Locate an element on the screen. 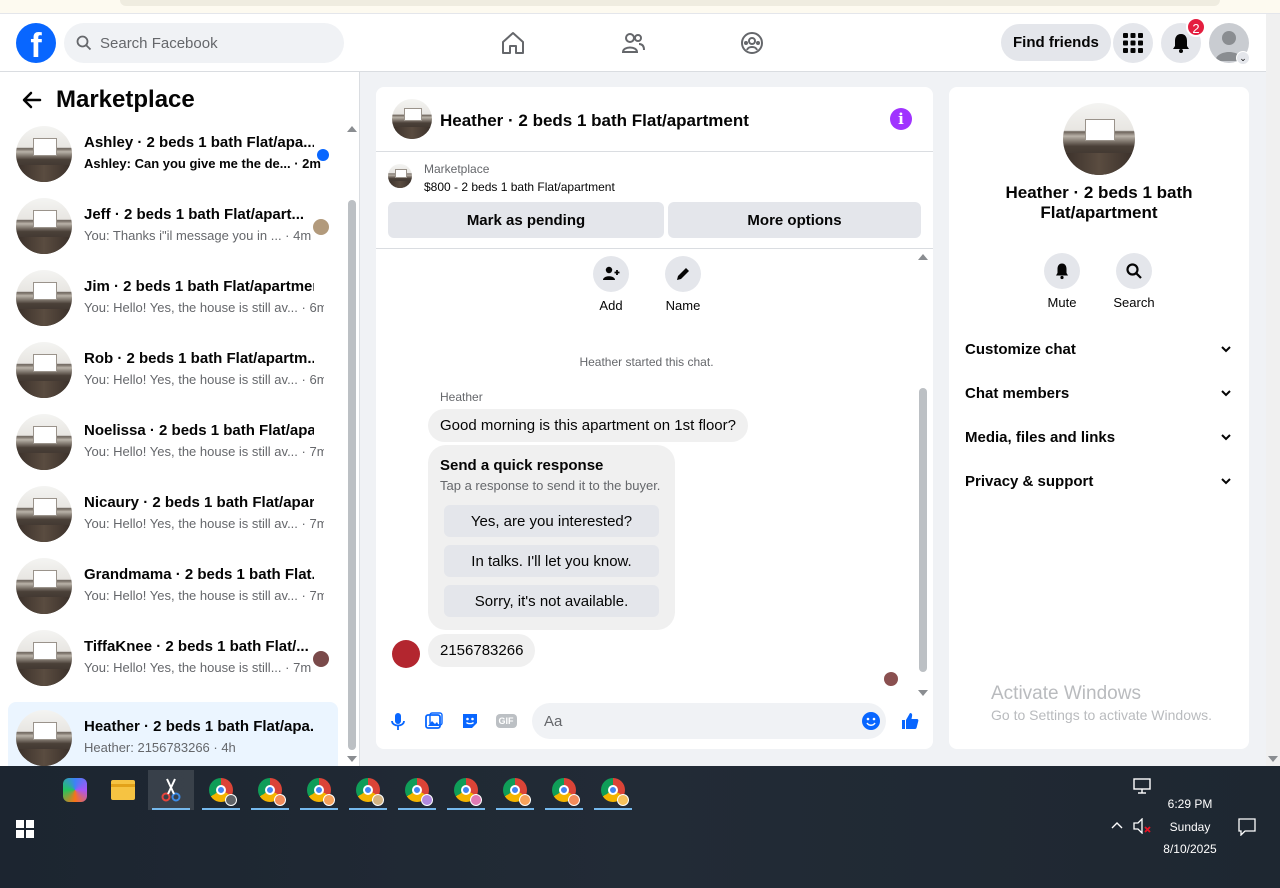 Image resolution: width=1280 pixels, height=888 pixels. clock-date: 8/10/2025 is located at coordinates (1190, 849).